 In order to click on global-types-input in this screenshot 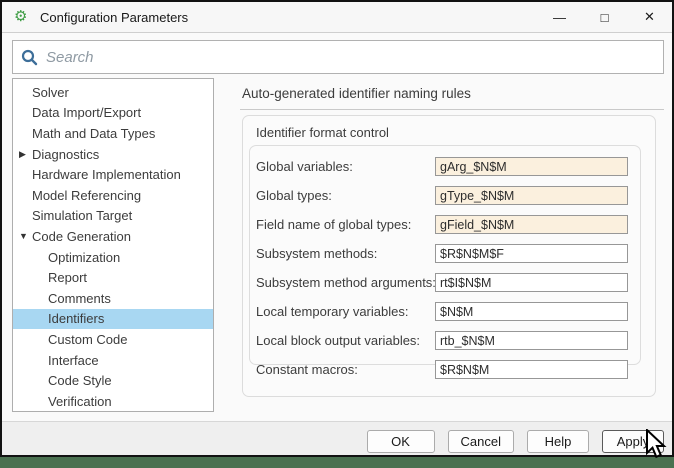, I will do `click(531, 195)`.